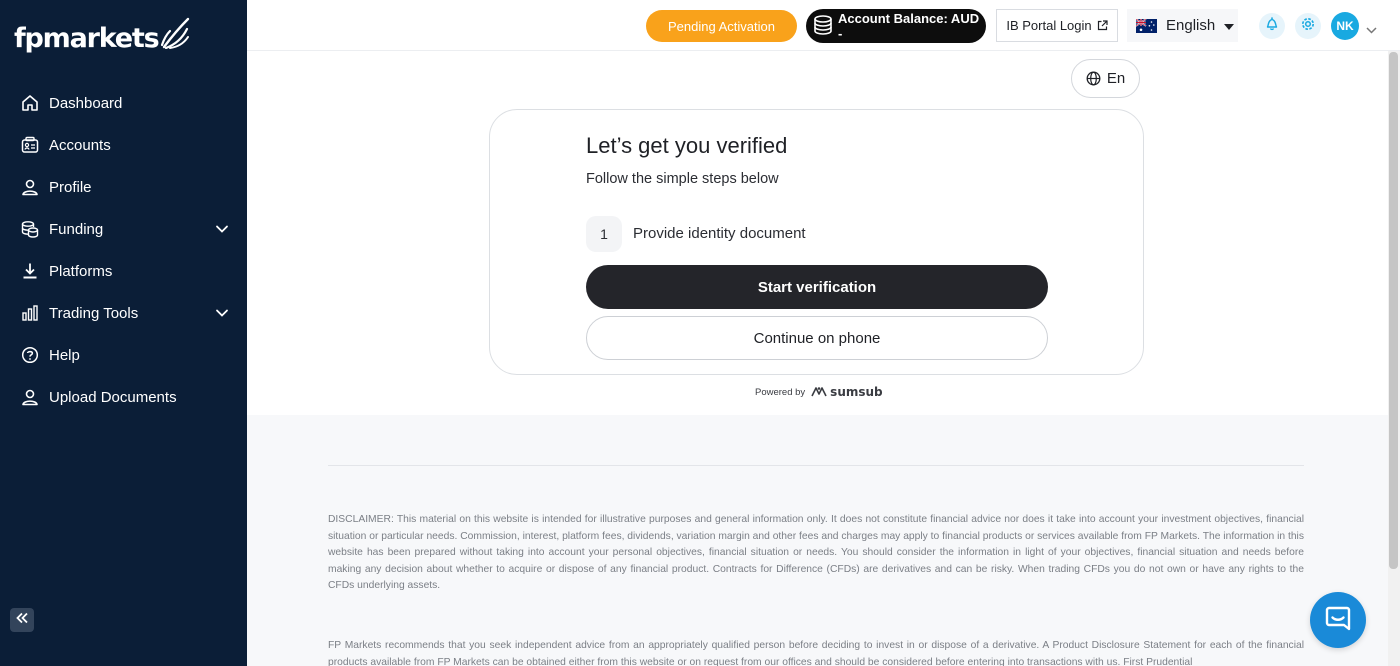 This screenshot has height=666, width=1400. I want to click on coin-stack-icon, so click(823, 26).